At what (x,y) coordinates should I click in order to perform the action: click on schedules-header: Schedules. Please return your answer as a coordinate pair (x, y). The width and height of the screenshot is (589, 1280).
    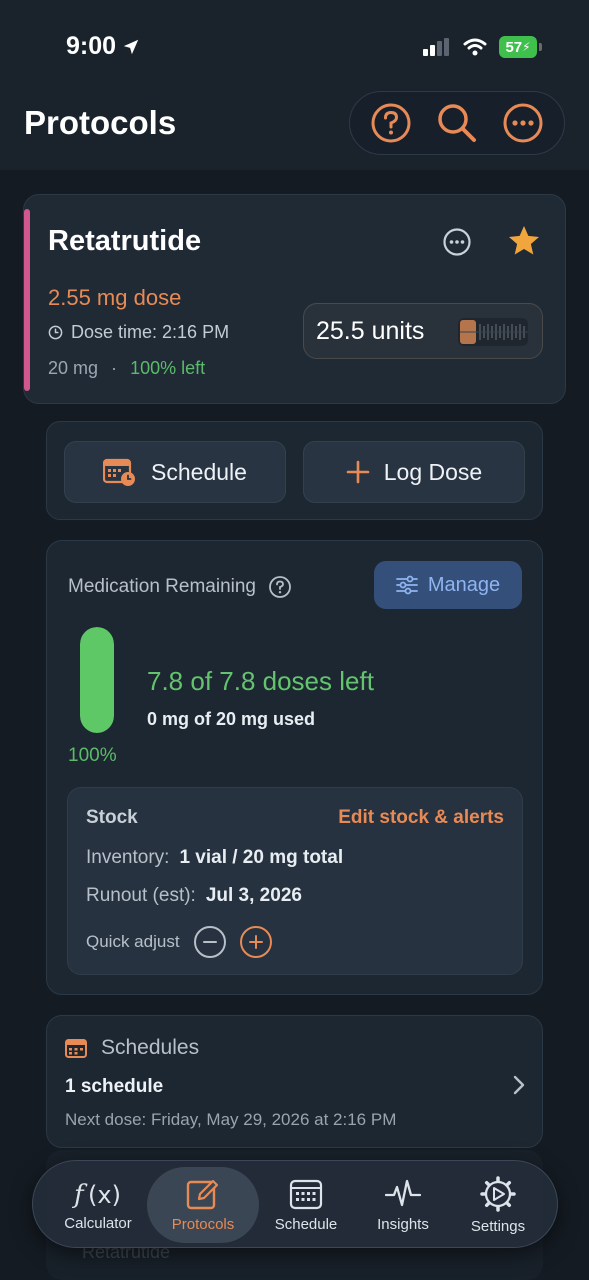
    Looking at the image, I should click on (132, 1048).